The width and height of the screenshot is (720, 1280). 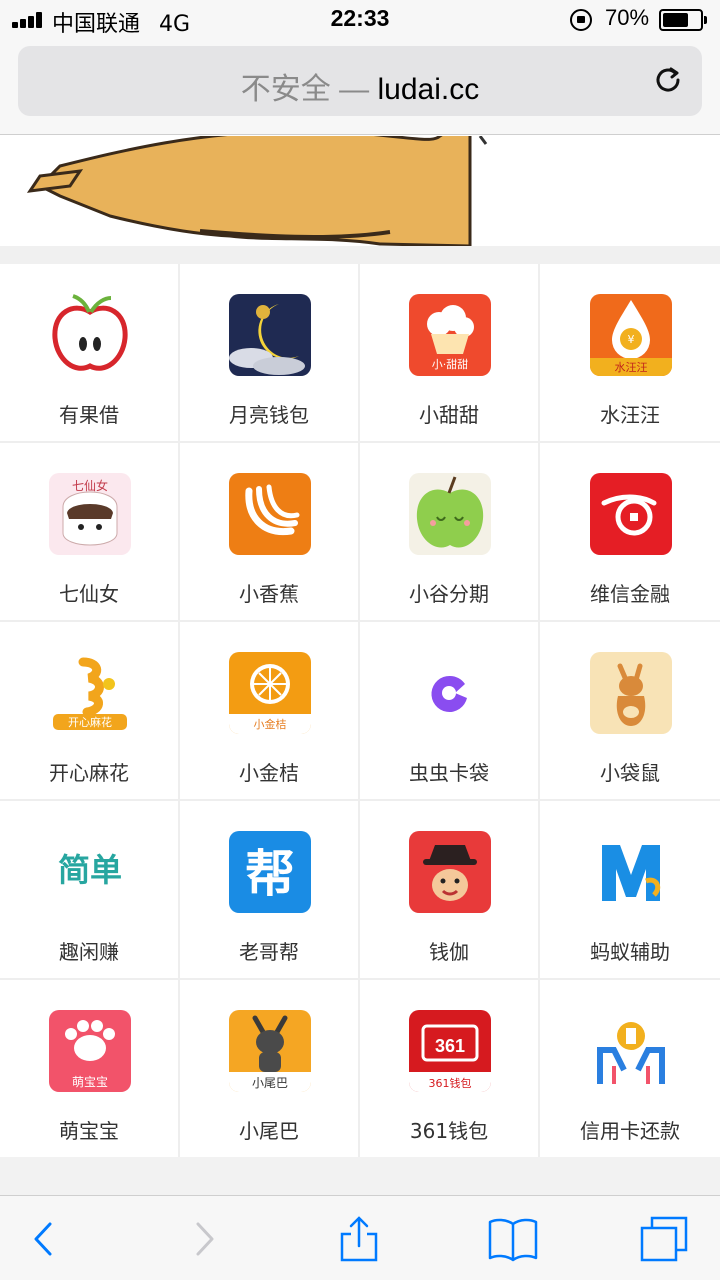 I want to click on app-label: 蚂蚁辅助, so click(x=630, y=952).